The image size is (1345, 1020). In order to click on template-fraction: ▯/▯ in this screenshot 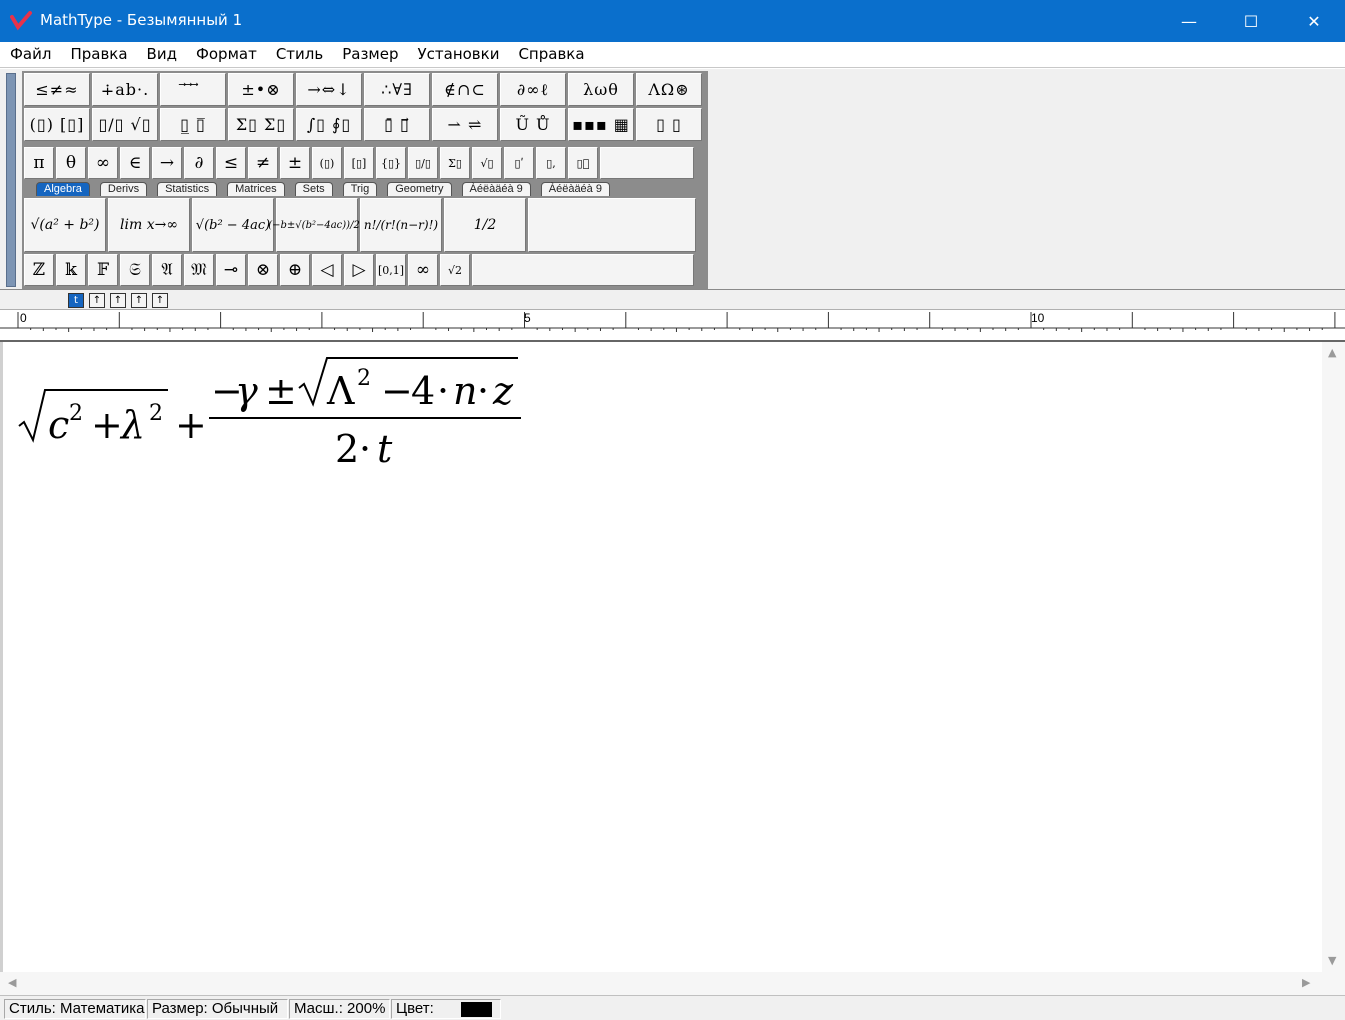, I will do `click(423, 163)`.